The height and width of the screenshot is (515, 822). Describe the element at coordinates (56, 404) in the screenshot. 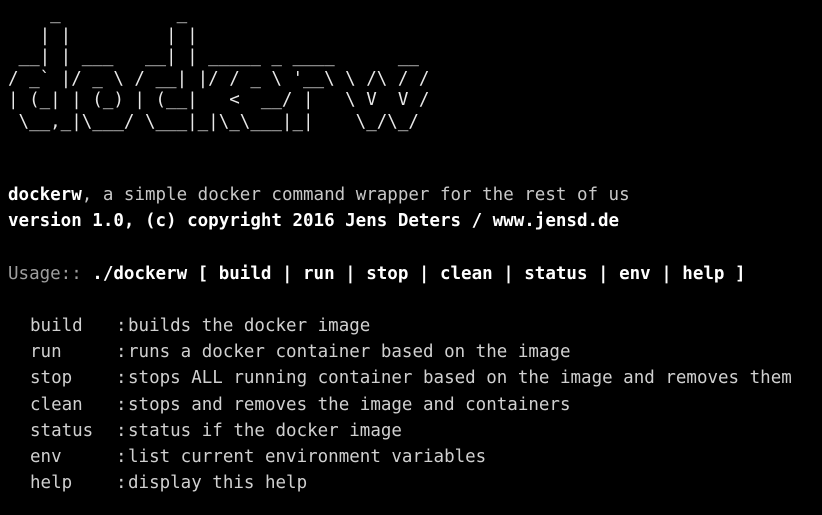

I see `help-command: clean` at that location.